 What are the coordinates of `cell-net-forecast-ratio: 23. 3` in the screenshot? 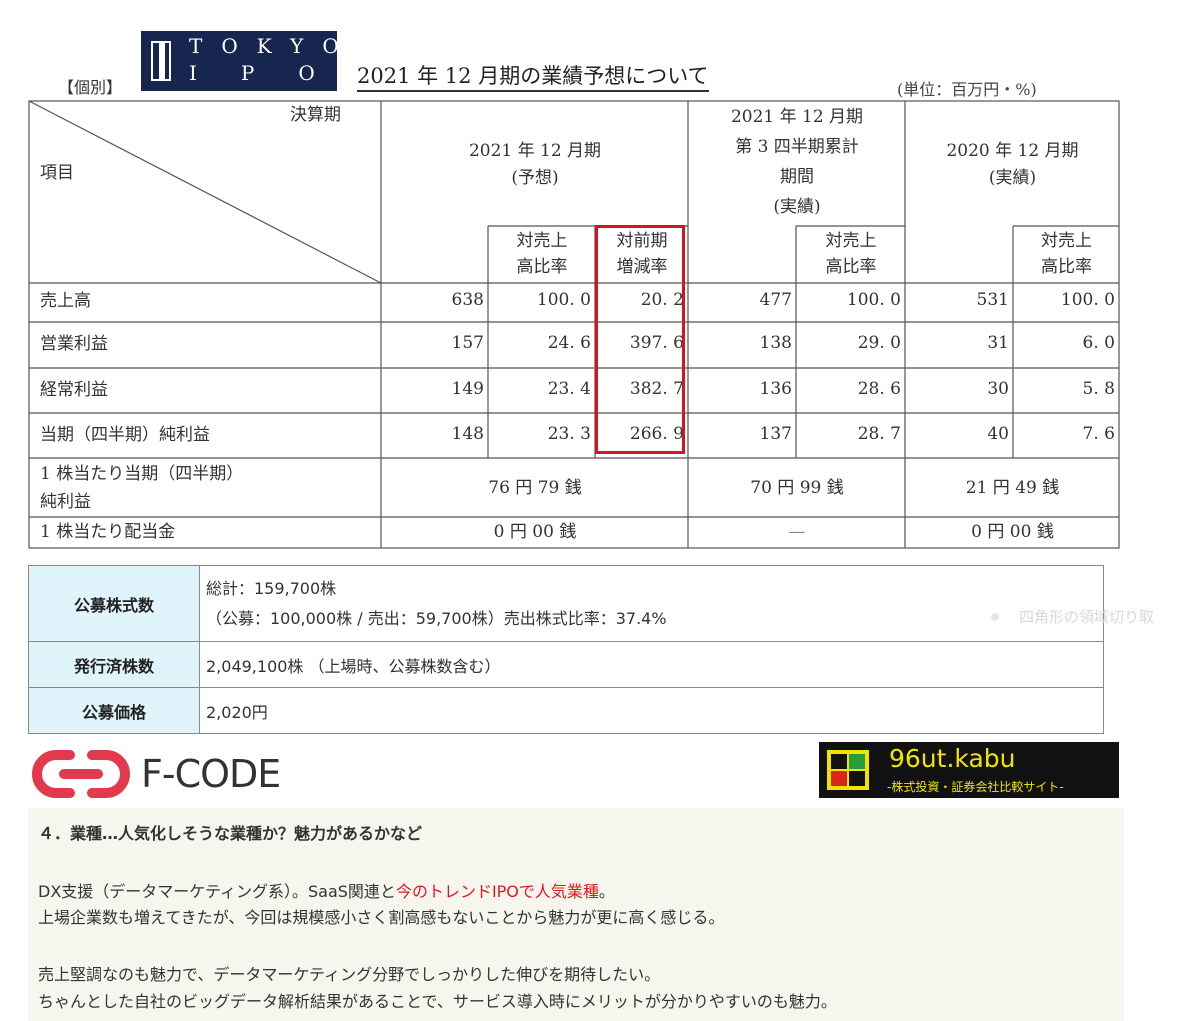 It's located at (569, 434).